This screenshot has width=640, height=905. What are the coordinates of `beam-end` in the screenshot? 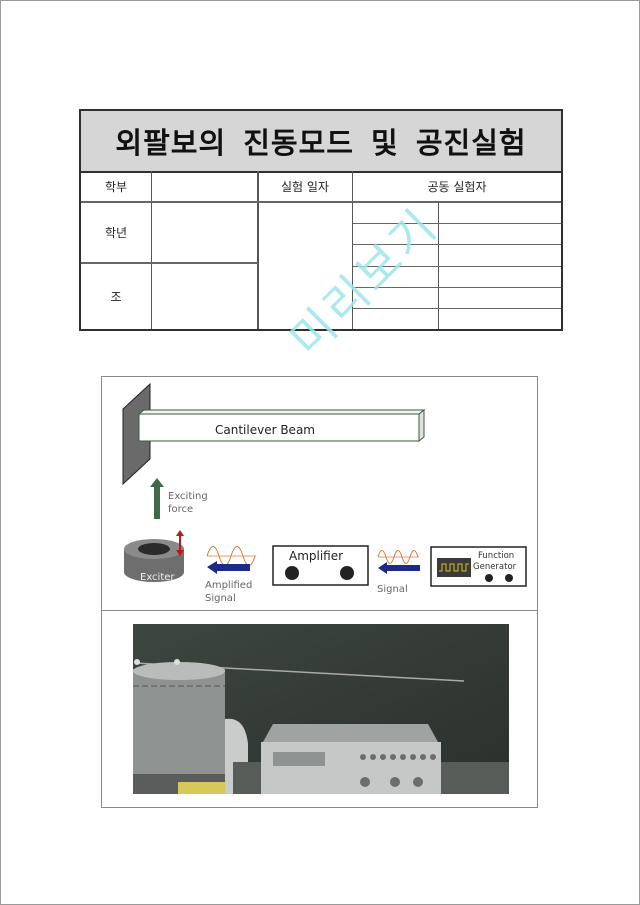 It's located at (421, 425).